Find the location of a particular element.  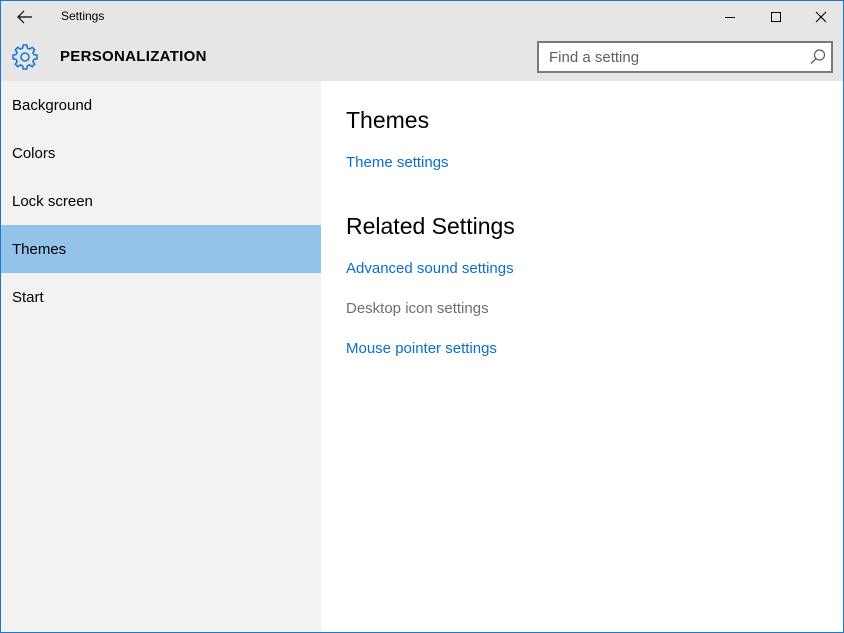

maximize-icon is located at coordinates (776, 17).